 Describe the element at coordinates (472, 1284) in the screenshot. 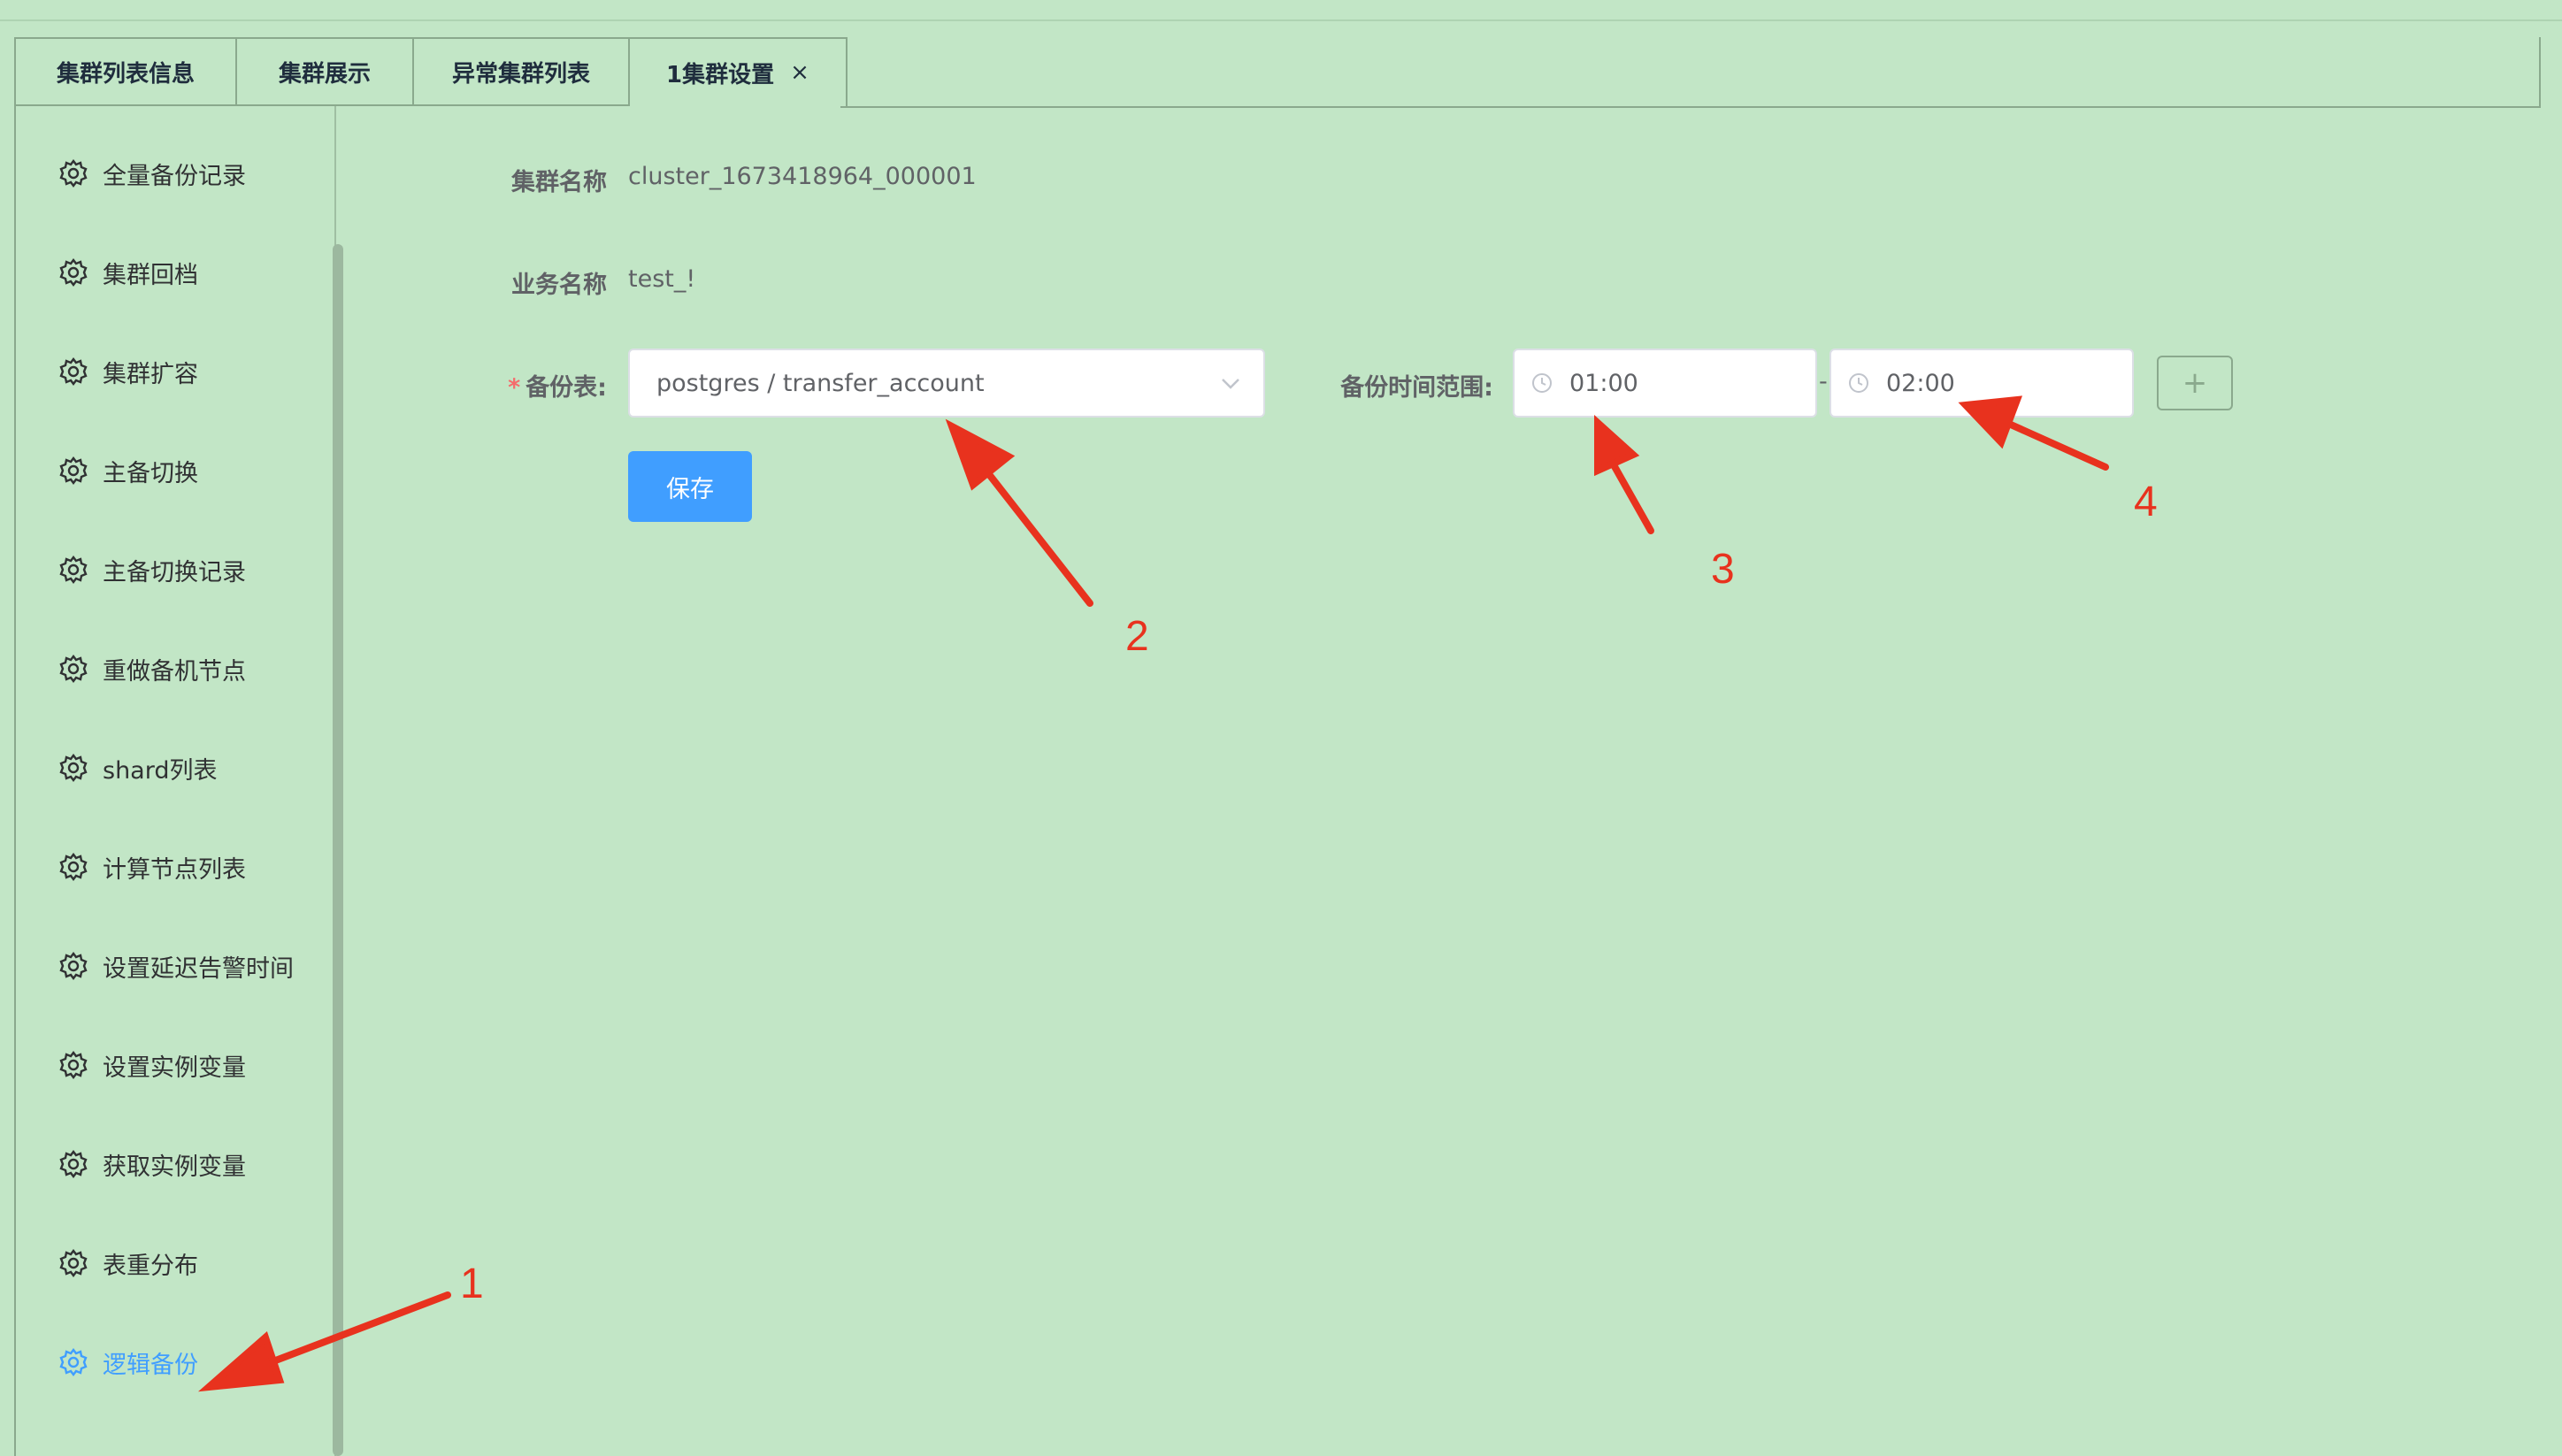

I see `annotation-number-1: 1` at that location.